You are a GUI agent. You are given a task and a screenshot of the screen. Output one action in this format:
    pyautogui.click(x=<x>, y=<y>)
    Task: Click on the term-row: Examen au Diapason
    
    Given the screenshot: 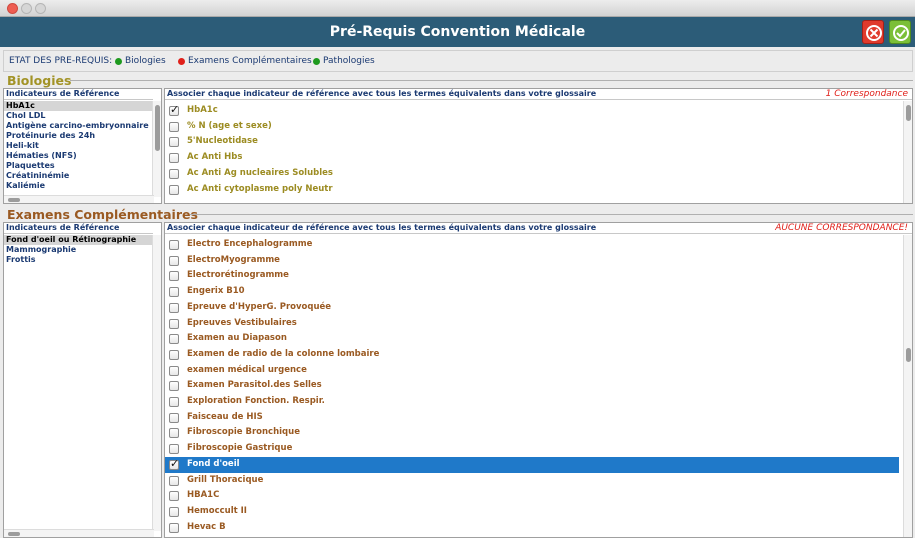 What is the action you would take?
    pyautogui.click(x=532, y=339)
    